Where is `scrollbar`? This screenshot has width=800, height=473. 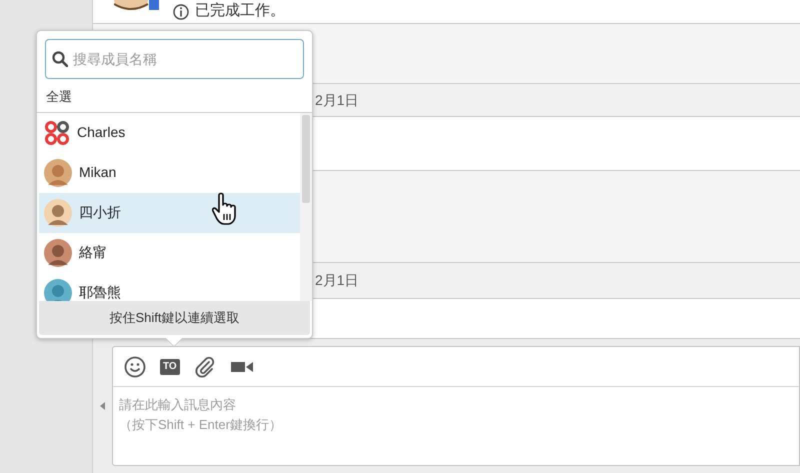 scrollbar is located at coordinates (306, 206).